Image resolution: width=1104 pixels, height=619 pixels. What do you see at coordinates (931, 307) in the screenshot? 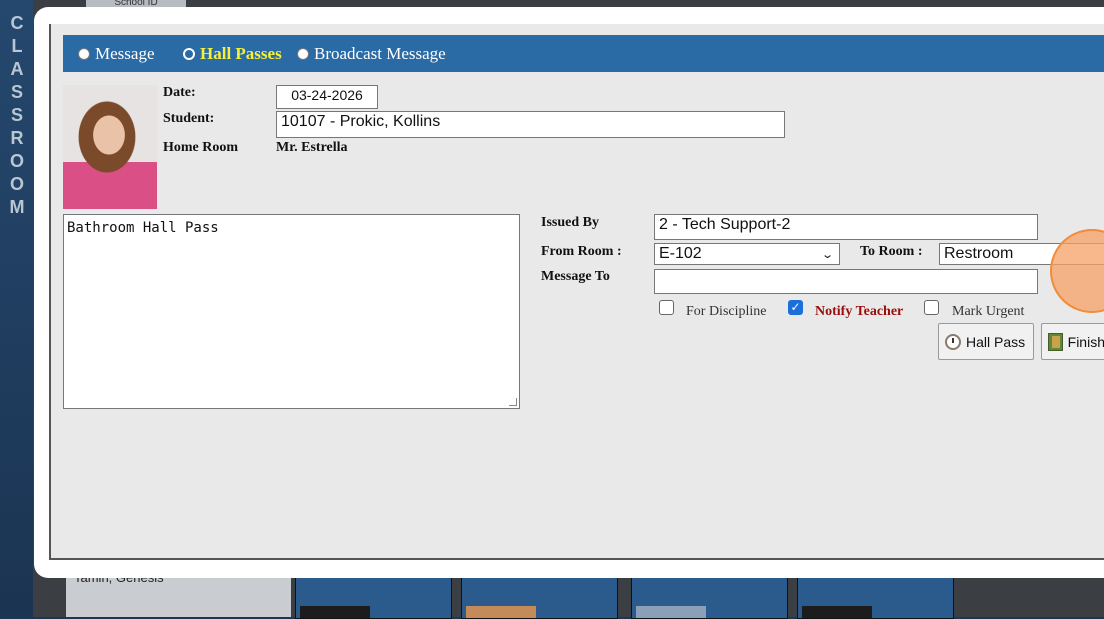
I see `mark-urgent-checkbox` at bounding box center [931, 307].